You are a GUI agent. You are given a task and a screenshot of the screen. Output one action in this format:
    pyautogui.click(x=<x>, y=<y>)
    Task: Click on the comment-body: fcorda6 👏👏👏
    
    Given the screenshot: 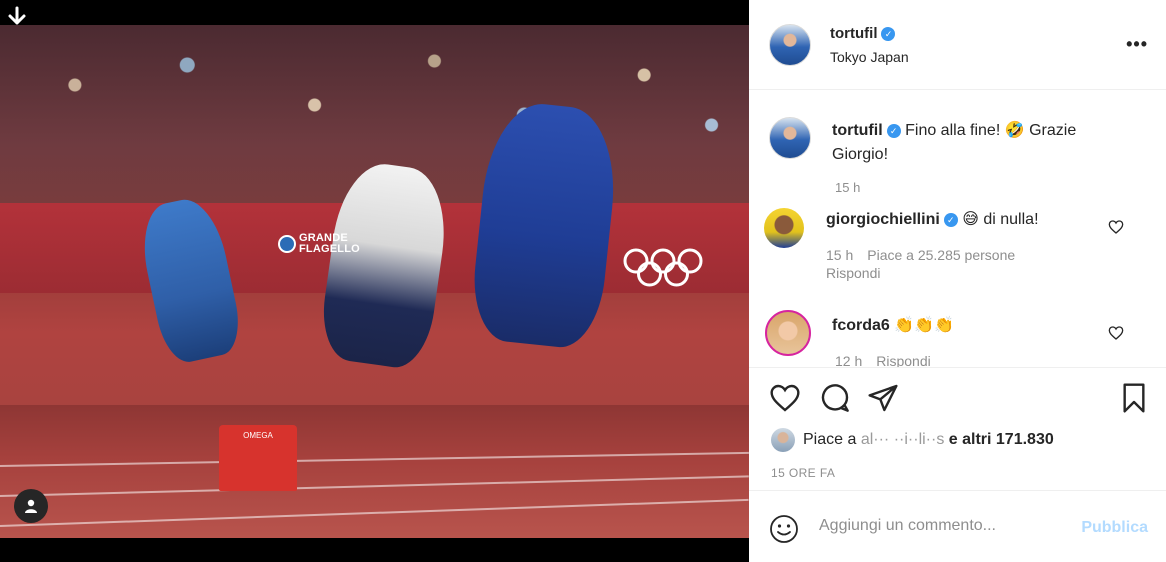 What is the action you would take?
    pyautogui.click(x=982, y=326)
    